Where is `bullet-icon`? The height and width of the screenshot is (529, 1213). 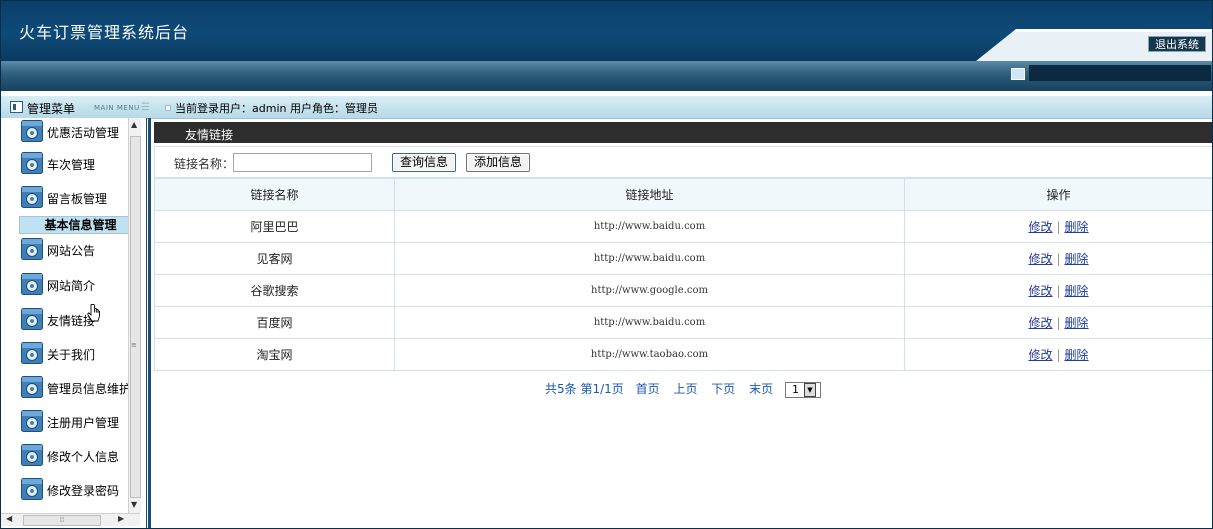
bullet-icon is located at coordinates (168, 108).